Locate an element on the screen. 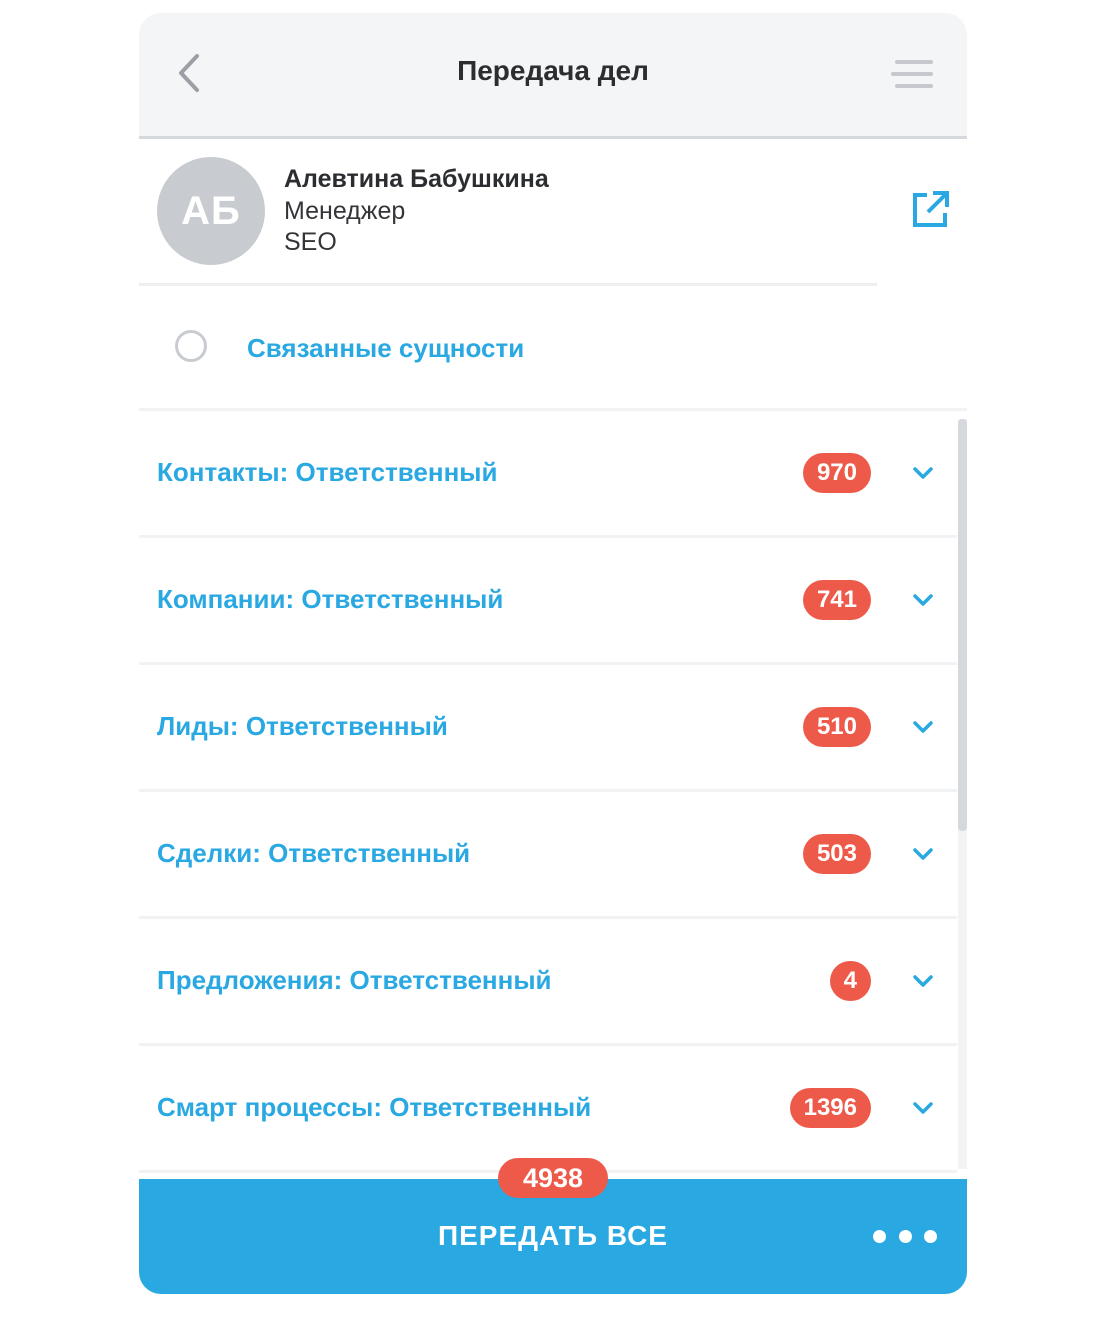 The image size is (1111, 1330). total-count-badge: 4938 is located at coordinates (553, 1178).